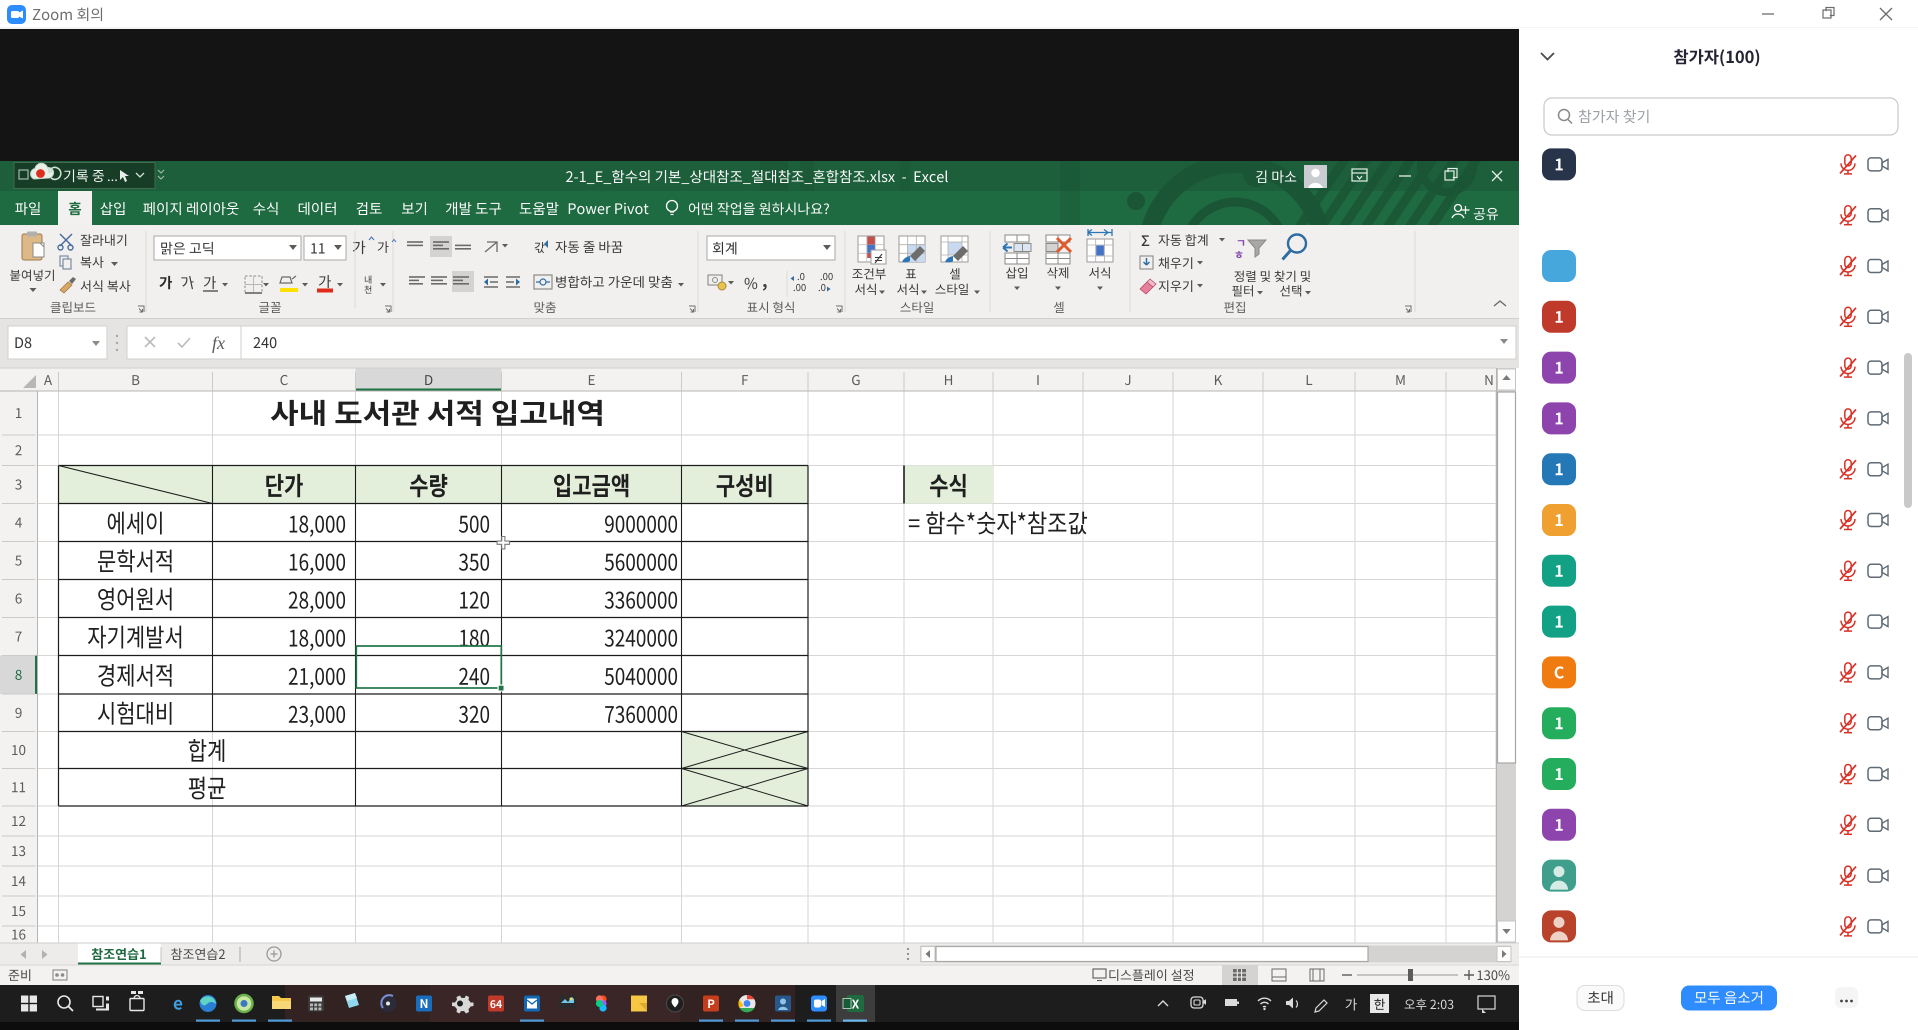 The width and height of the screenshot is (1918, 1030). I want to click on svg-text: fx, so click(218, 343).